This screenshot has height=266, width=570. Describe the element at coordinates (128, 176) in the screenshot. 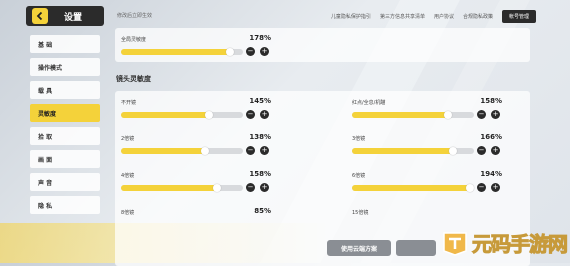

I see `setting-label: 4倍镜` at that location.